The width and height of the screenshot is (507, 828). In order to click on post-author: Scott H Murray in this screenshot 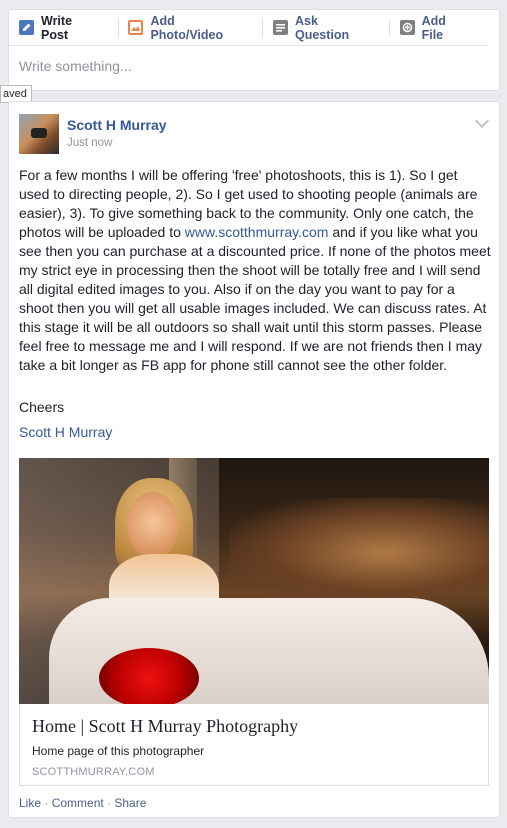, I will do `click(117, 125)`.